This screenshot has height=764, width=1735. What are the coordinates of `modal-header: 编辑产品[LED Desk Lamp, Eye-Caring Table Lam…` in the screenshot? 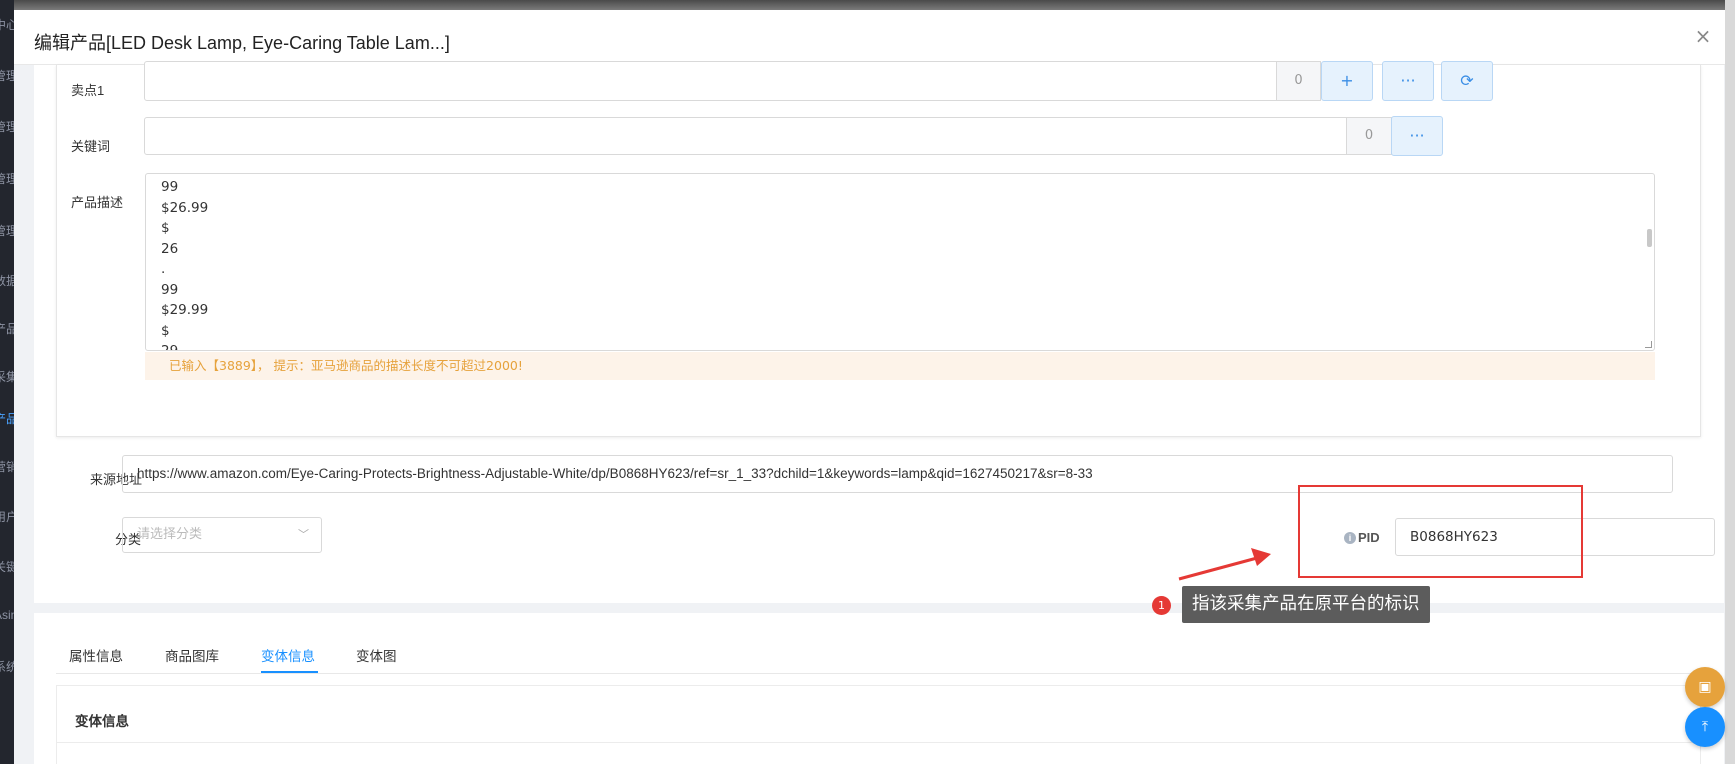 It's located at (869, 37).